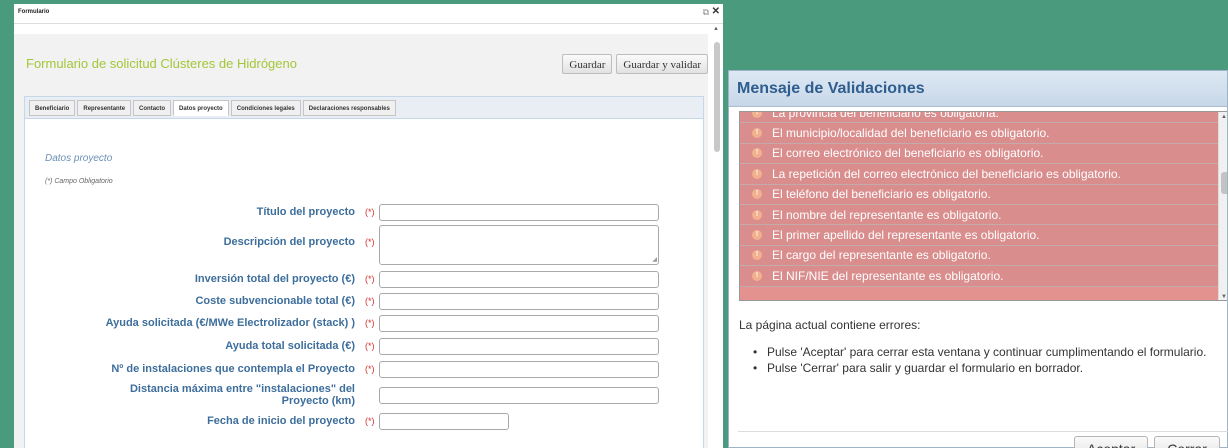  I want to click on save-button: Guardar, so click(587, 64).